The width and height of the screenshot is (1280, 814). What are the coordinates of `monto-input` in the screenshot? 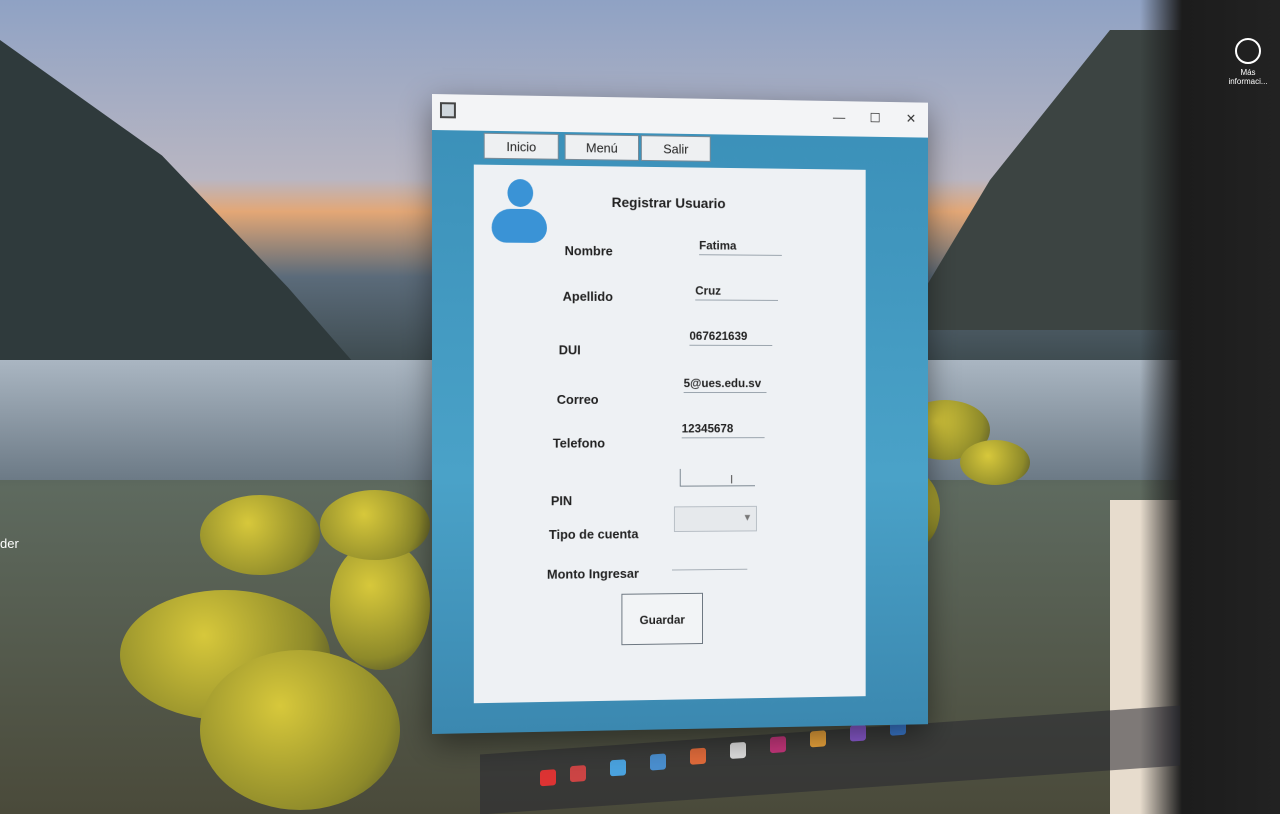 It's located at (710, 563).